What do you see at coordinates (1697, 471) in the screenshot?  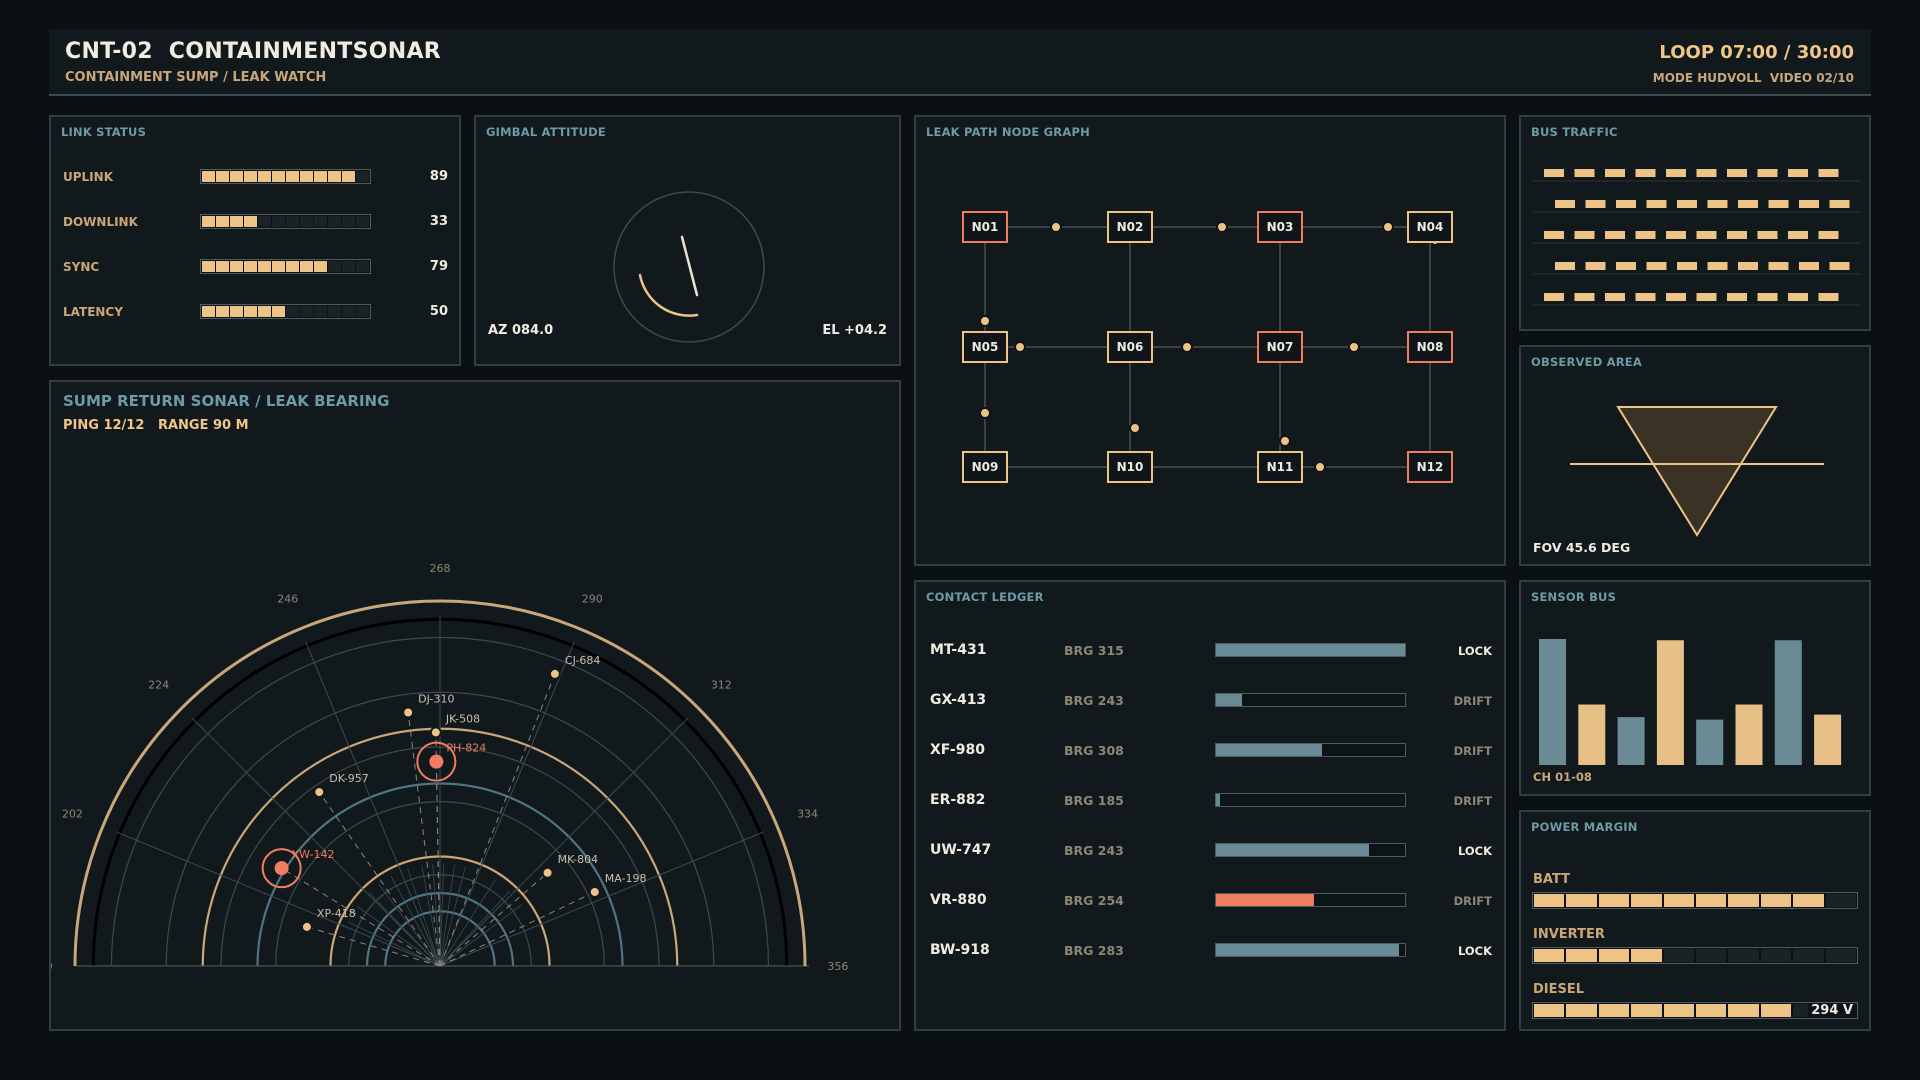 I see `fov-diagram` at bounding box center [1697, 471].